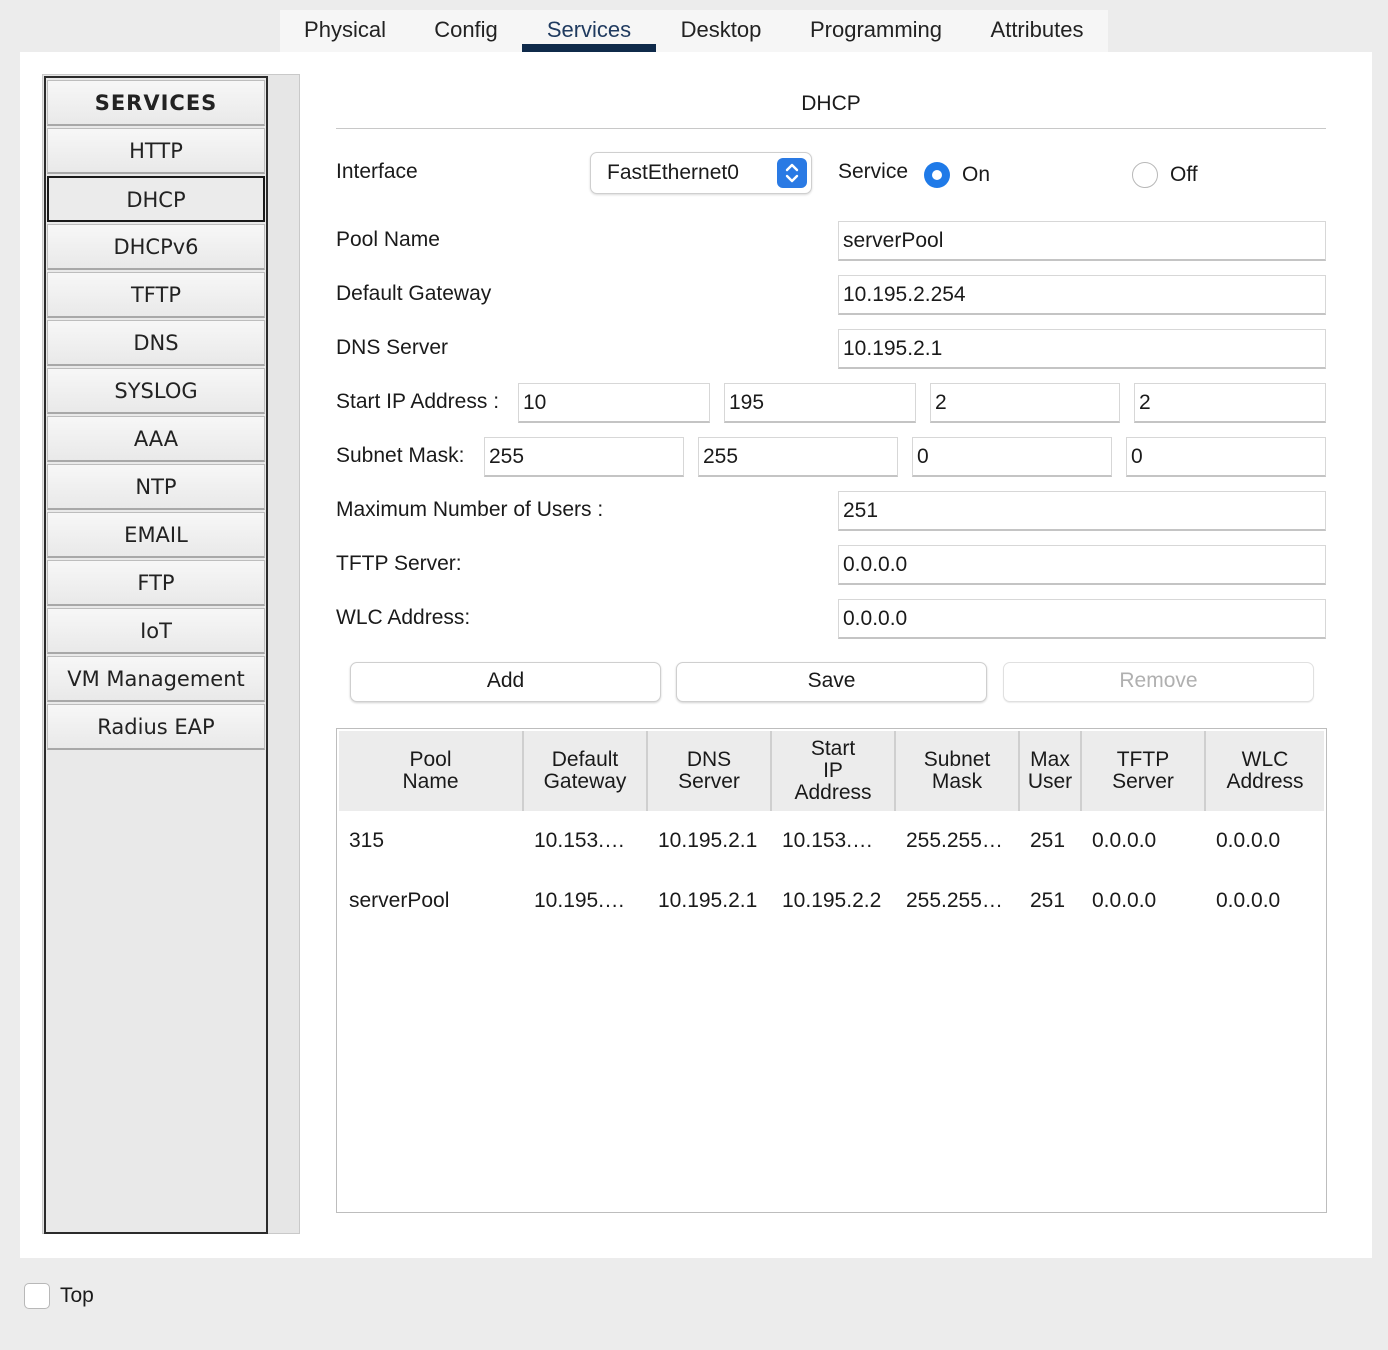 This screenshot has width=1388, height=1350. Describe the element at coordinates (958, 771) in the screenshot. I see `column-header-subnet-mask: Subnet Mask` at that location.